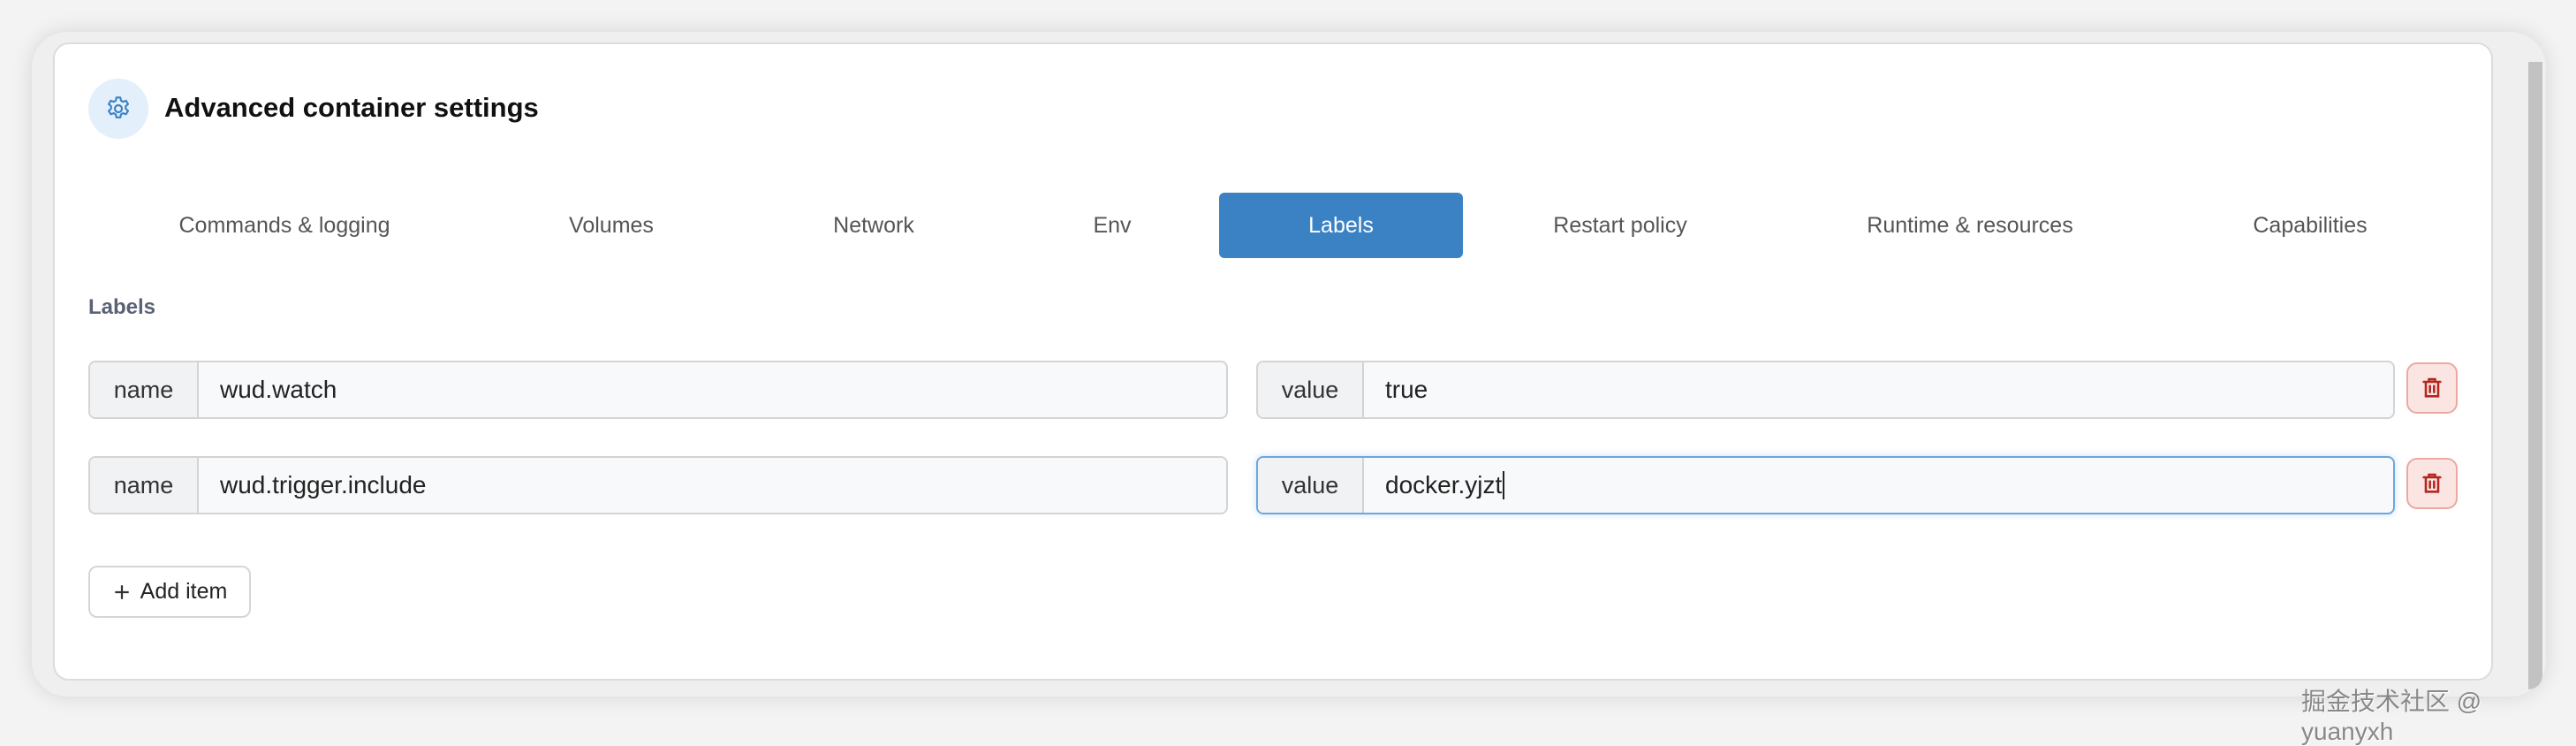 Image resolution: width=2576 pixels, height=746 pixels. I want to click on label-name-group: name wud.trigger.include, so click(658, 485).